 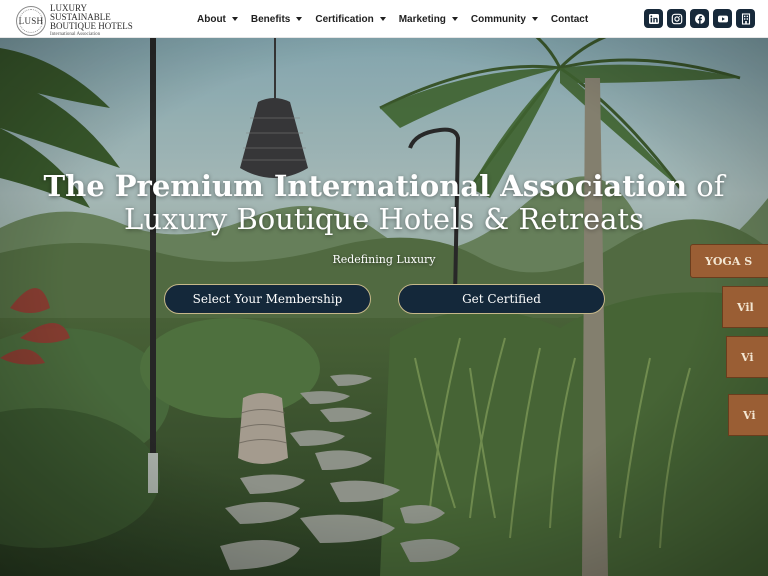 I want to click on logo-line-3: BOUTIQUE HOTELS, so click(x=91, y=26).